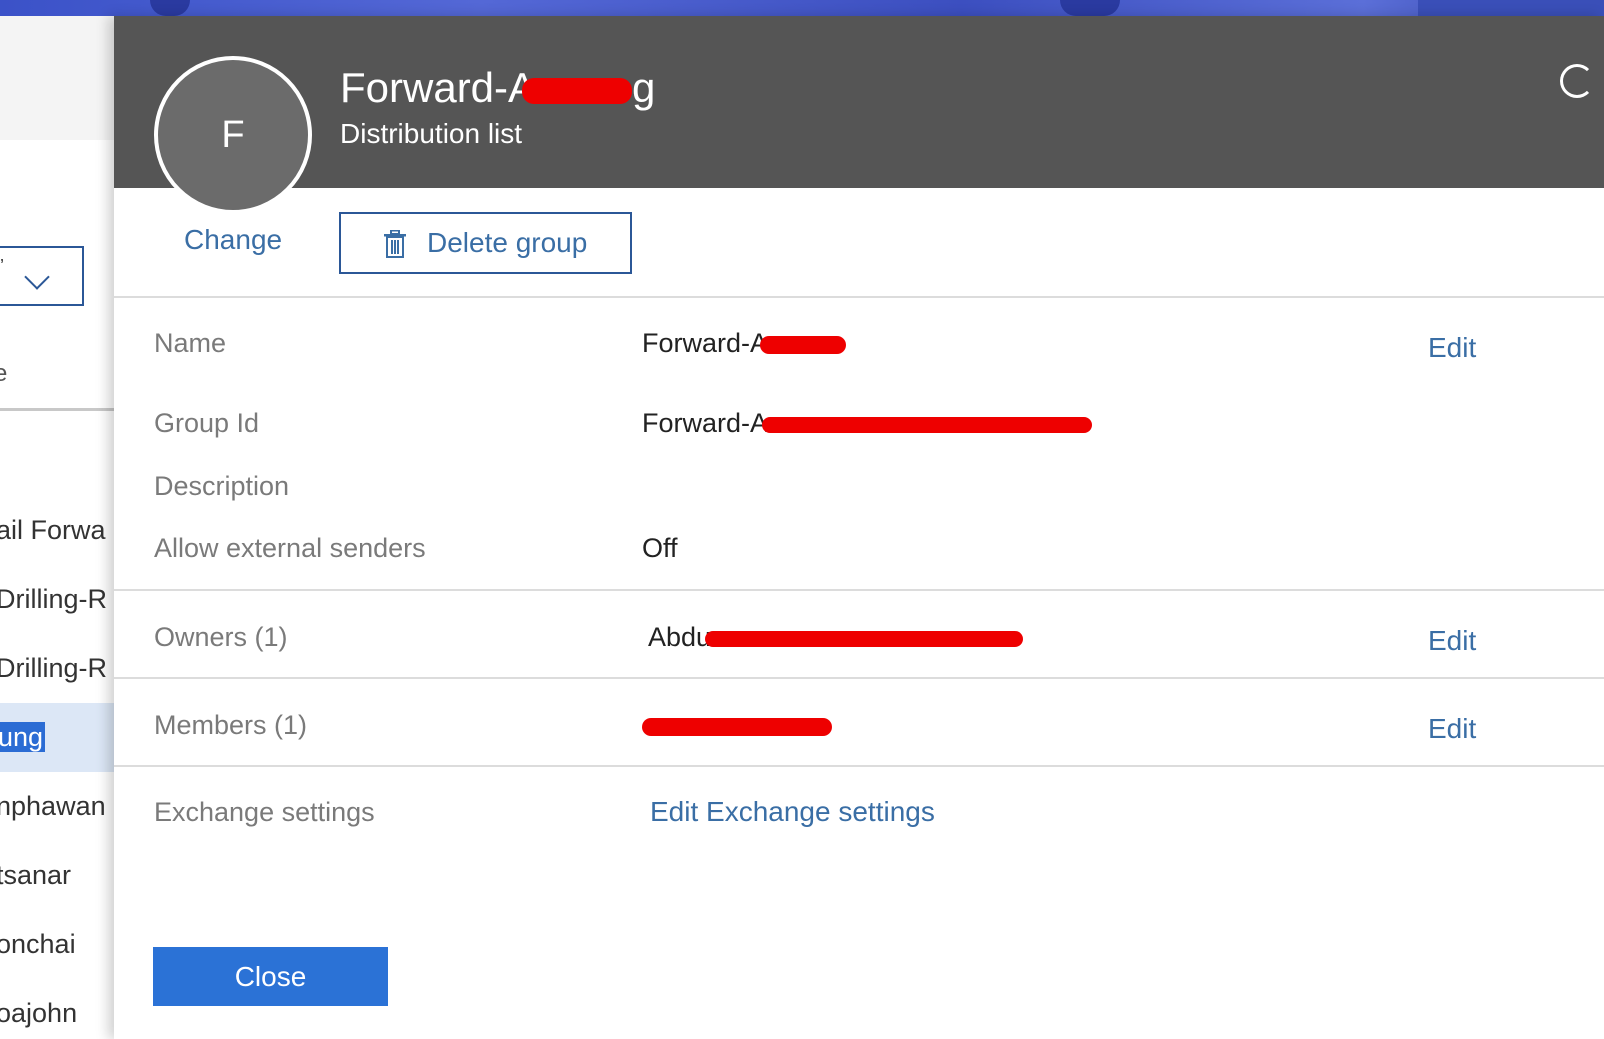  What do you see at coordinates (207, 423) in the screenshot?
I see `group-id-label: Group Id` at bounding box center [207, 423].